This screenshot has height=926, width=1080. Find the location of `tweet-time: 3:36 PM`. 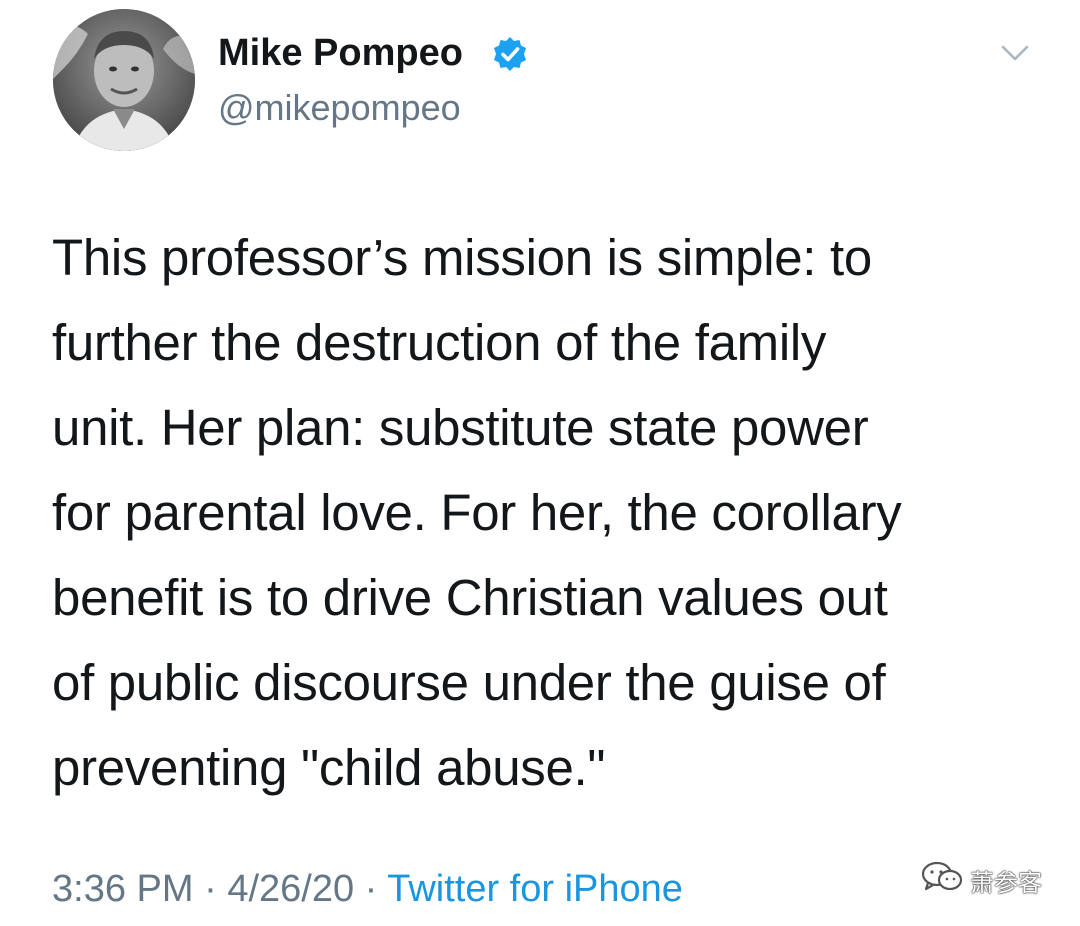

tweet-time: 3:36 PM is located at coordinates (123, 889).